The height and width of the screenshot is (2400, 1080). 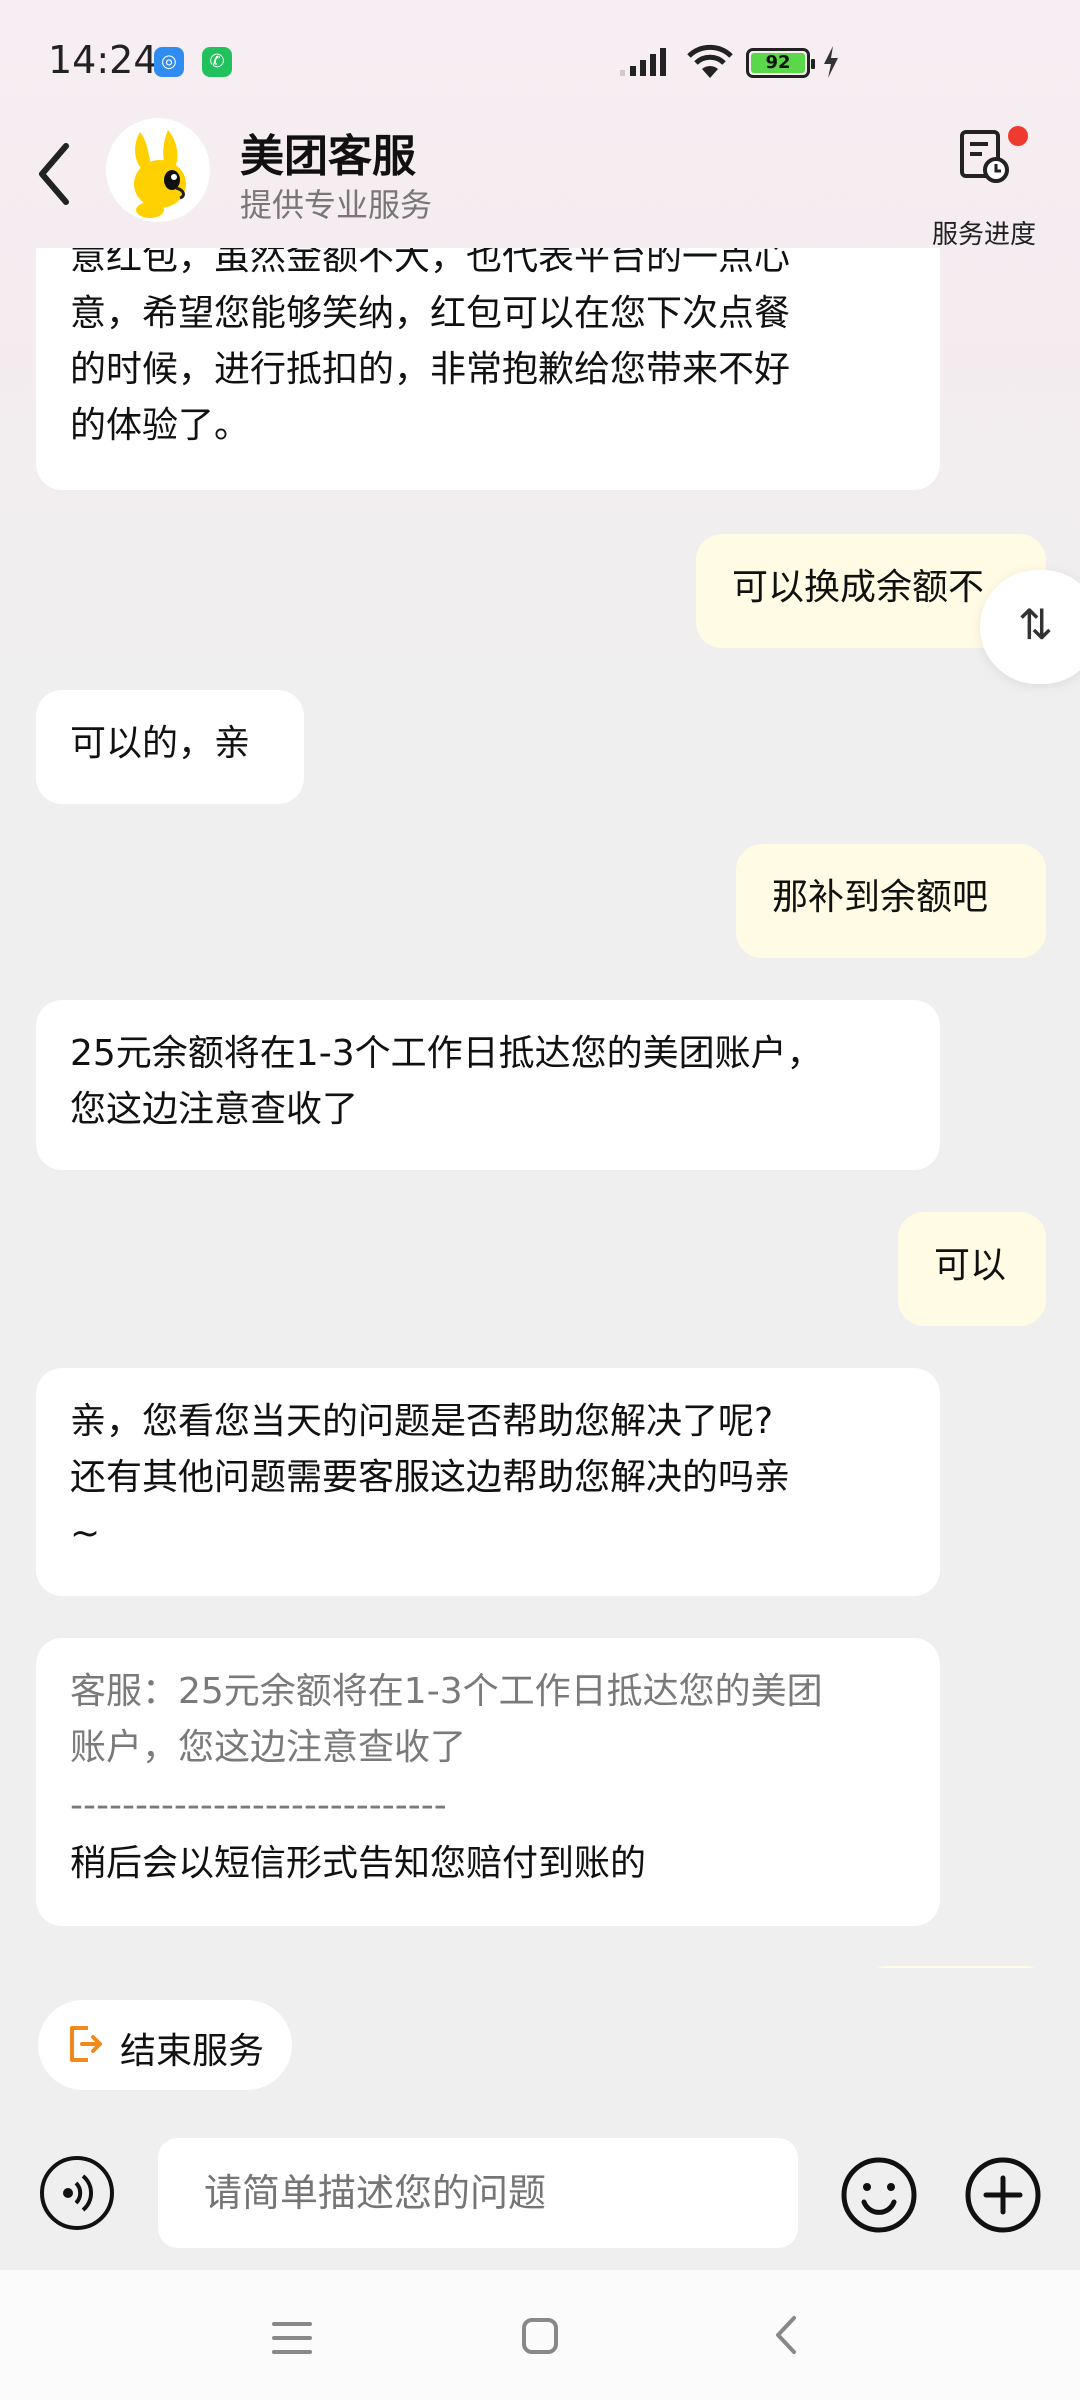 What do you see at coordinates (488, 1085) in the screenshot?
I see `message-bubble-incoming: 25元余额将在1-3个工作日抵达您的美团账户， 您这边注意查收了` at bounding box center [488, 1085].